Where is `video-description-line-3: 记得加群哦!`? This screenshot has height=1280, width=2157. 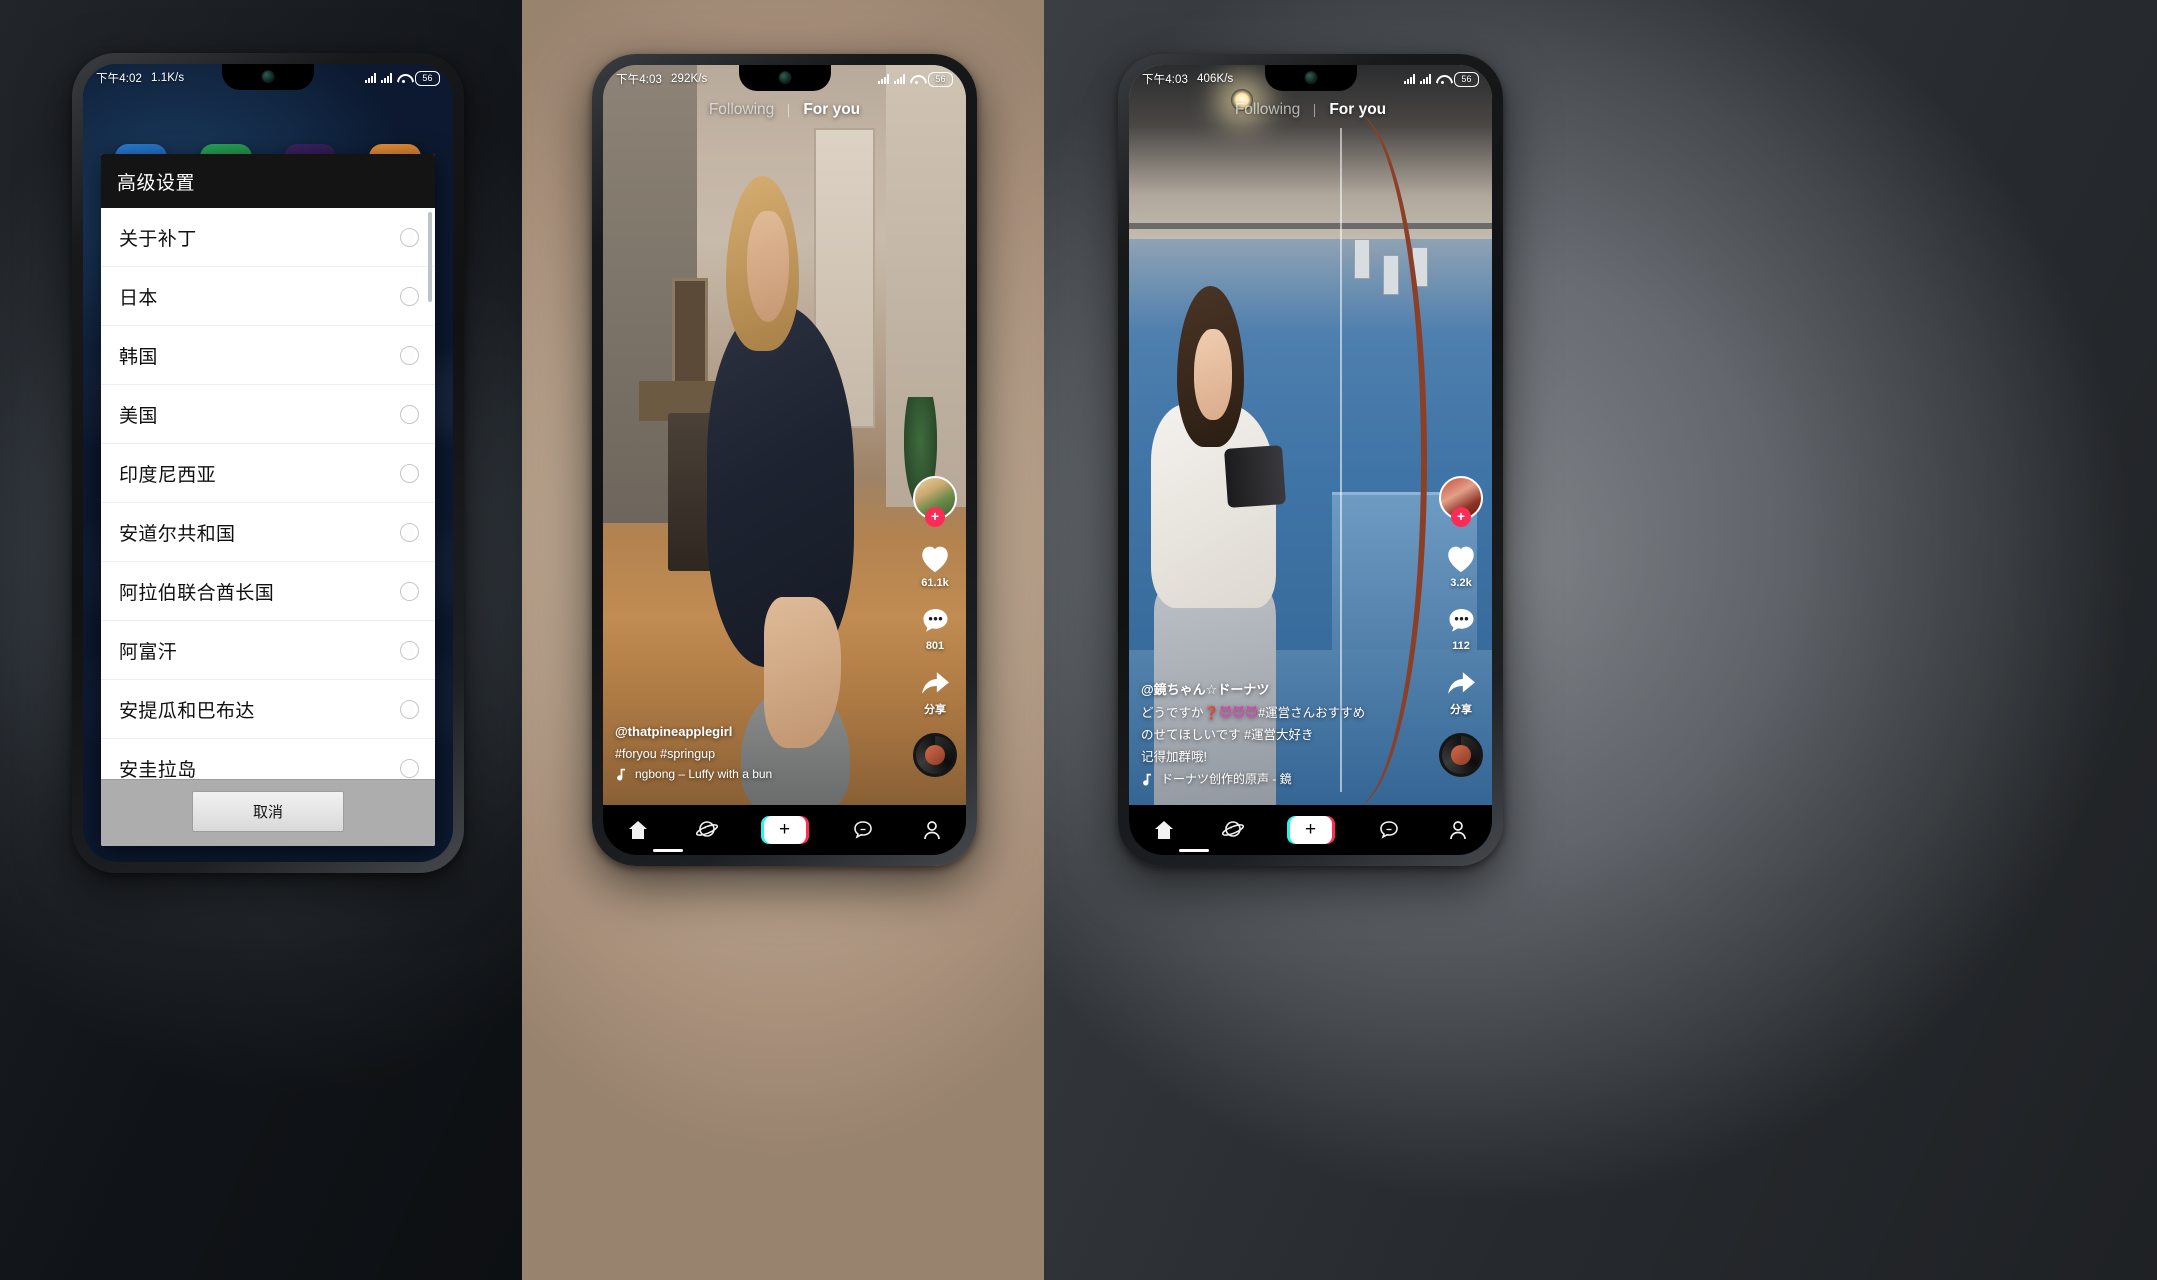 video-description-line-3: 记得加群哦! is located at coordinates (1174, 756).